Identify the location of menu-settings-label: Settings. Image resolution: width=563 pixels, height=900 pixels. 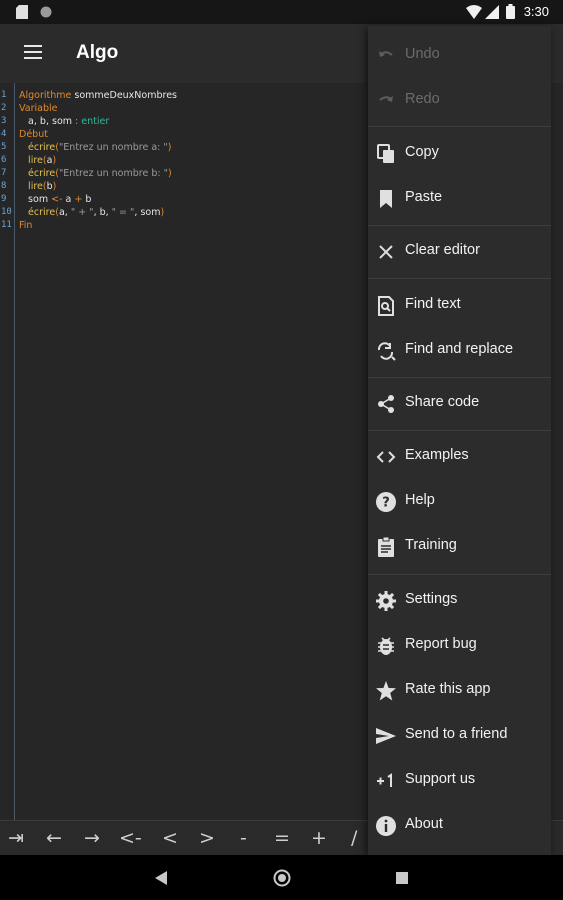
(431, 599).